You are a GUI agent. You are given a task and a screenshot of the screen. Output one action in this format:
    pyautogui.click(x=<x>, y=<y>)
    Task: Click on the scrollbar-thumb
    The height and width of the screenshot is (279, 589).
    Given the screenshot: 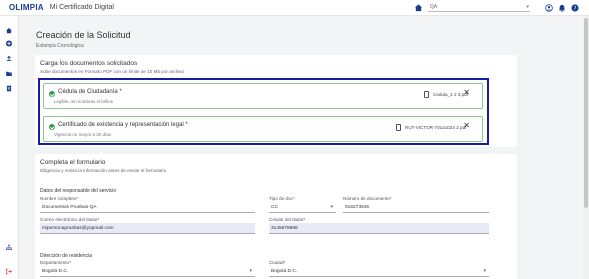 What is the action you would take?
    pyautogui.click(x=586, y=113)
    